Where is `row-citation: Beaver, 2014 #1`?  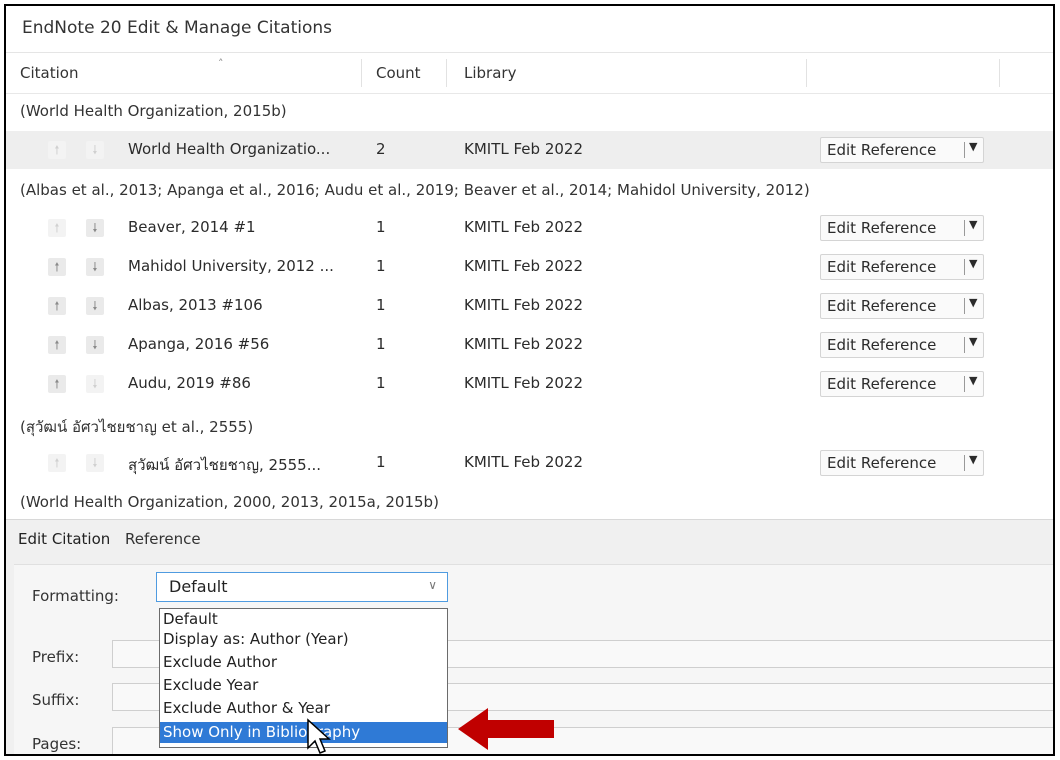 row-citation: Beaver, 2014 #1 is located at coordinates (192, 227).